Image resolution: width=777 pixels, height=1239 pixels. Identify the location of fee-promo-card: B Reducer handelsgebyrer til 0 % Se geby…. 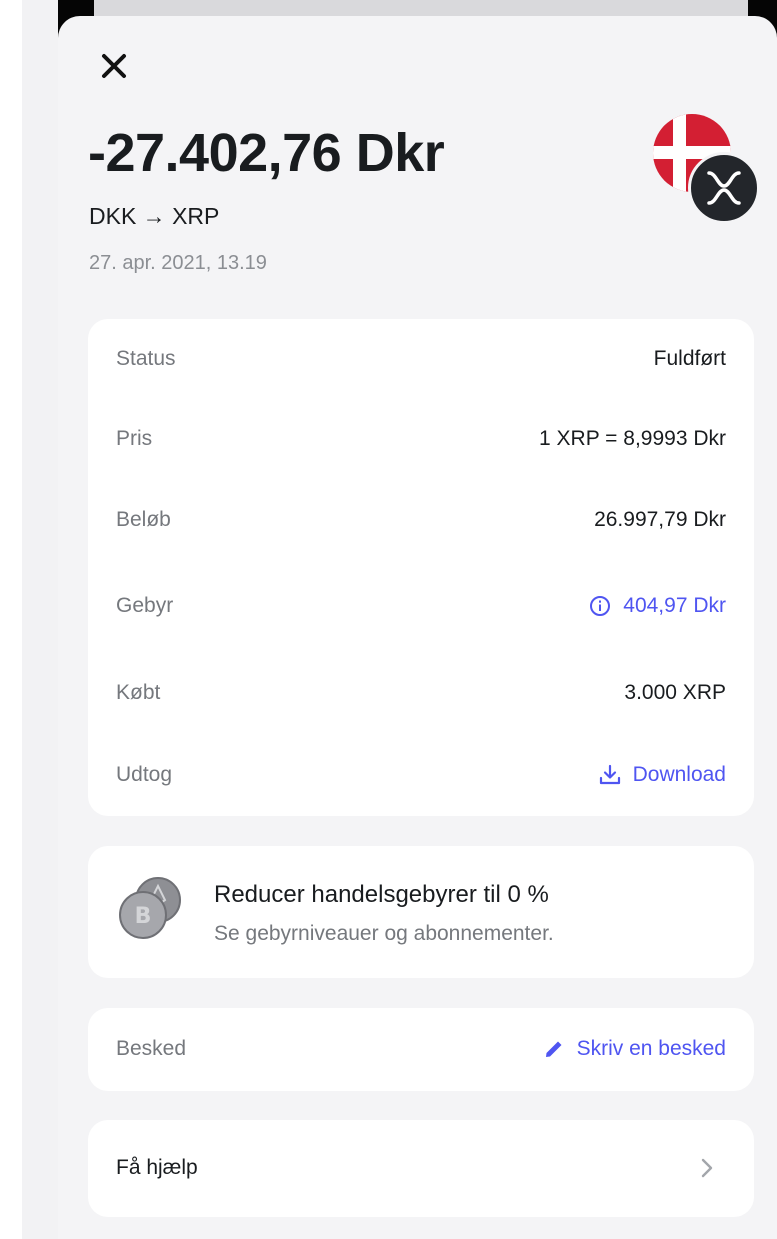
(421, 912).